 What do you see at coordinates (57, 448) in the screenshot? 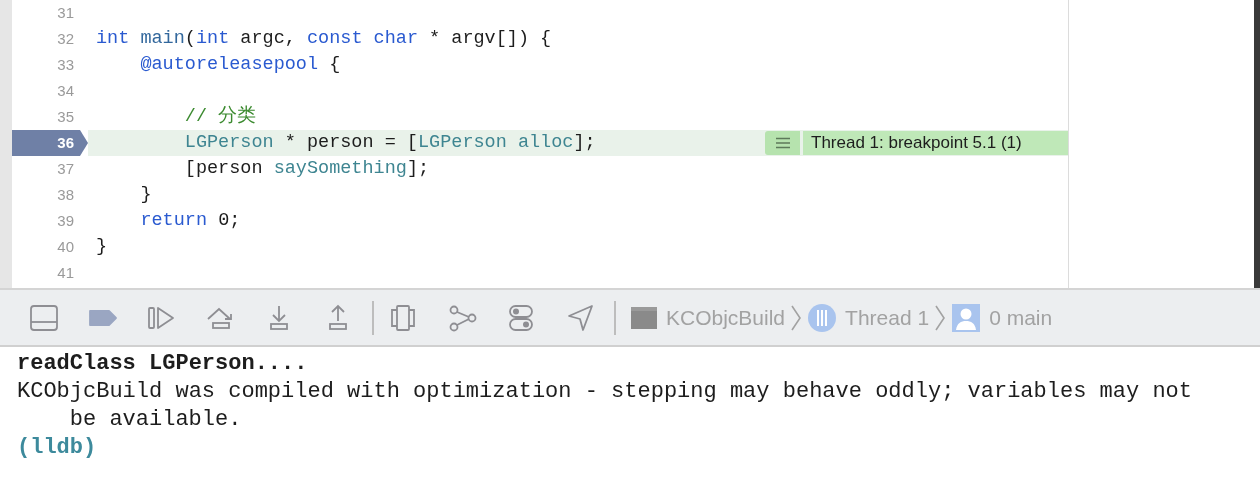
I see `console-prompt: (lldb)` at bounding box center [57, 448].